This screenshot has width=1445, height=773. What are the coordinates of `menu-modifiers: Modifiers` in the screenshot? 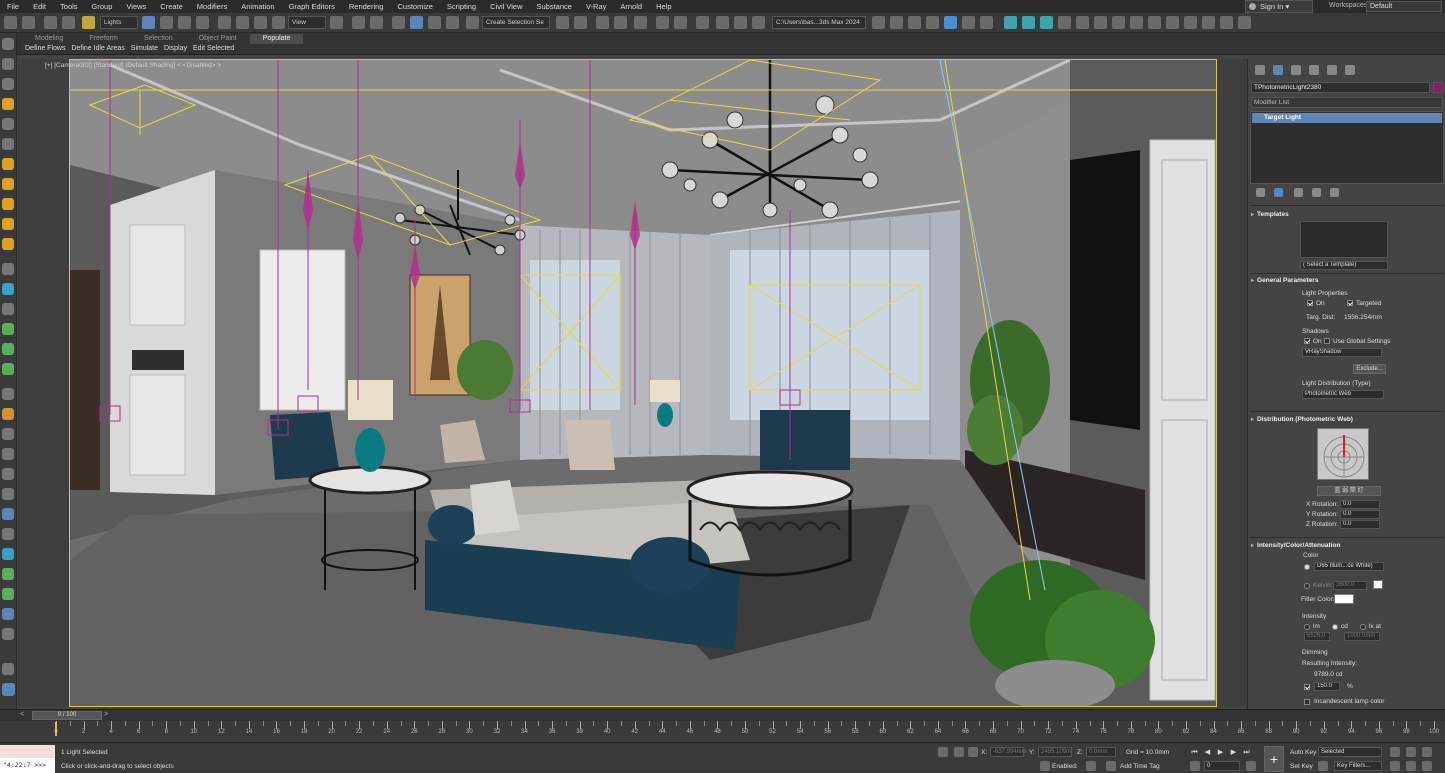 It's located at (212, 6).